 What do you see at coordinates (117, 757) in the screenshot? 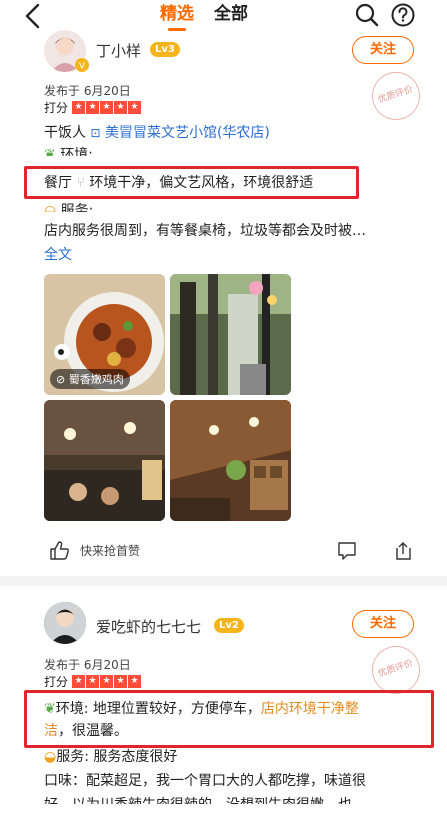
I see `service-text: 服务: 服务态度很好` at bounding box center [117, 757].